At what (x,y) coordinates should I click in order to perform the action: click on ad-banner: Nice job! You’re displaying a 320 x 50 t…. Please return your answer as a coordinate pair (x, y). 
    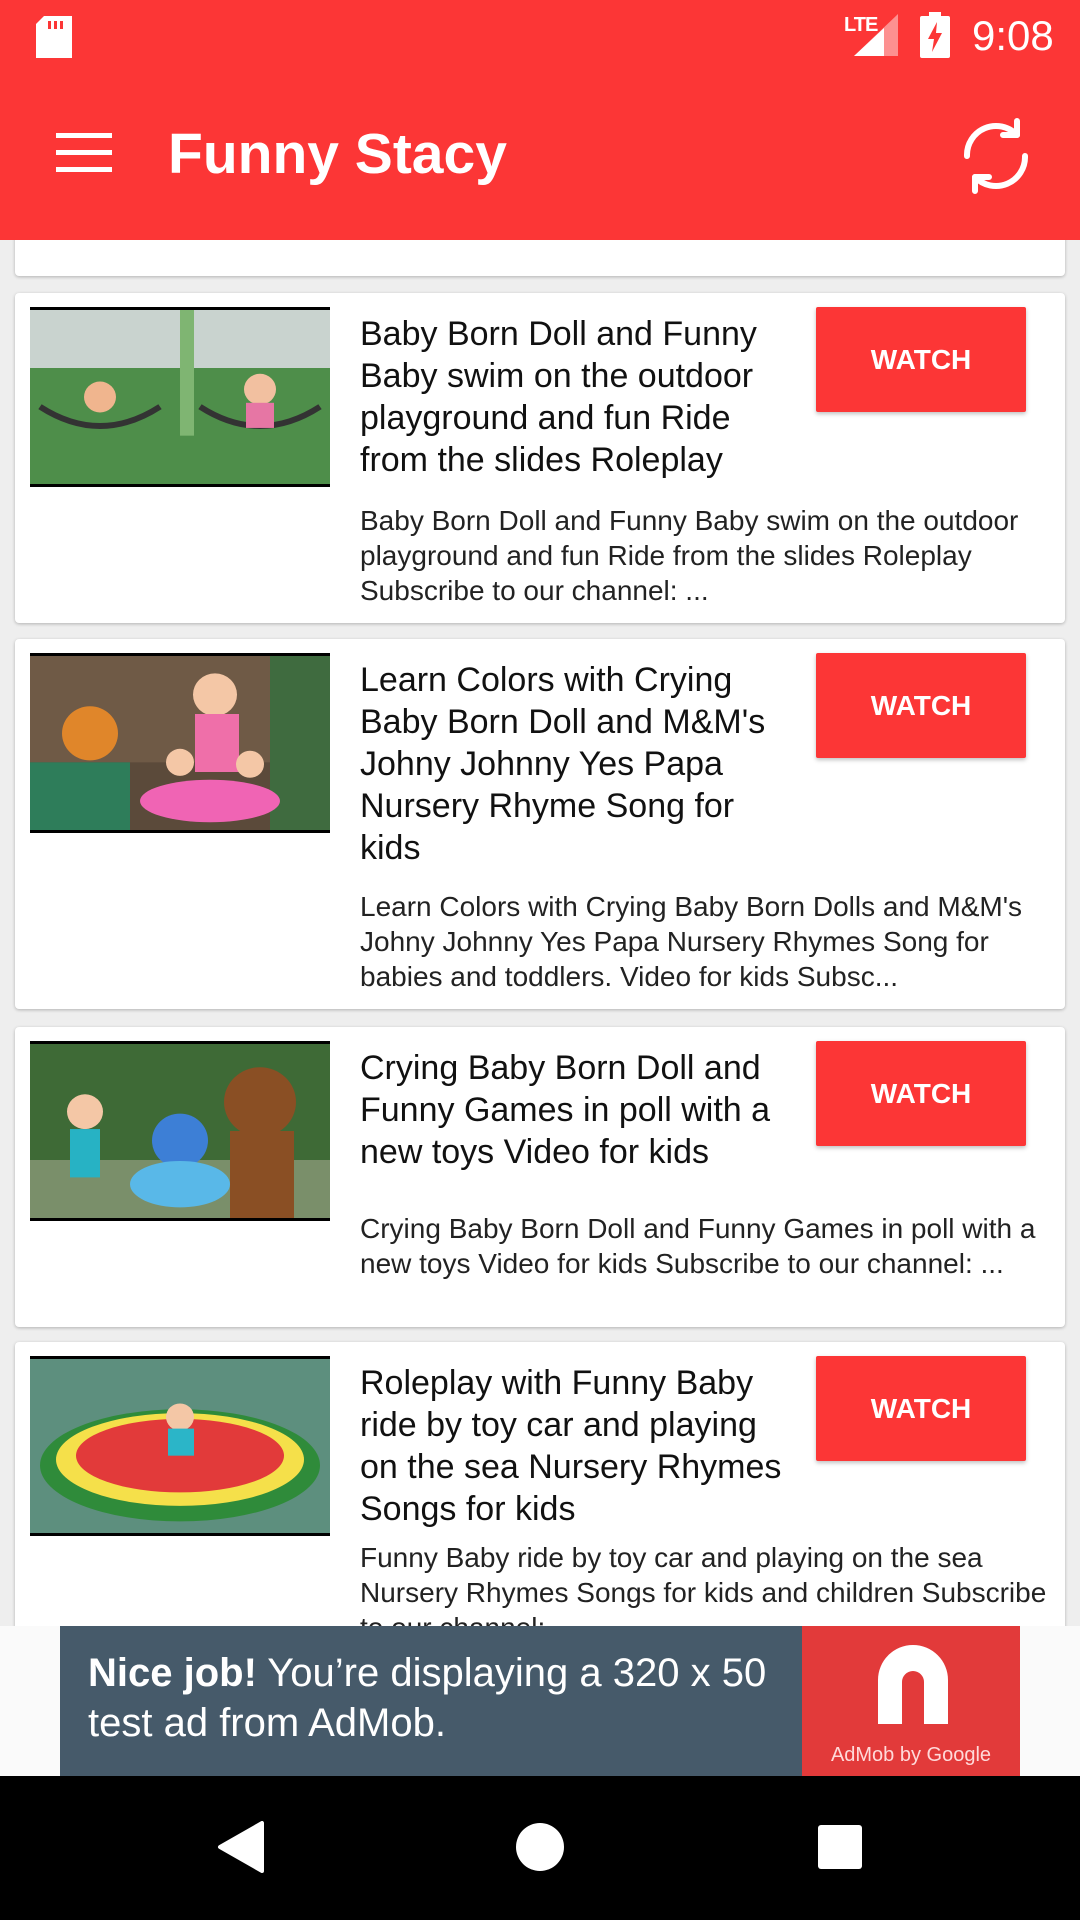
    Looking at the image, I should click on (540, 1701).